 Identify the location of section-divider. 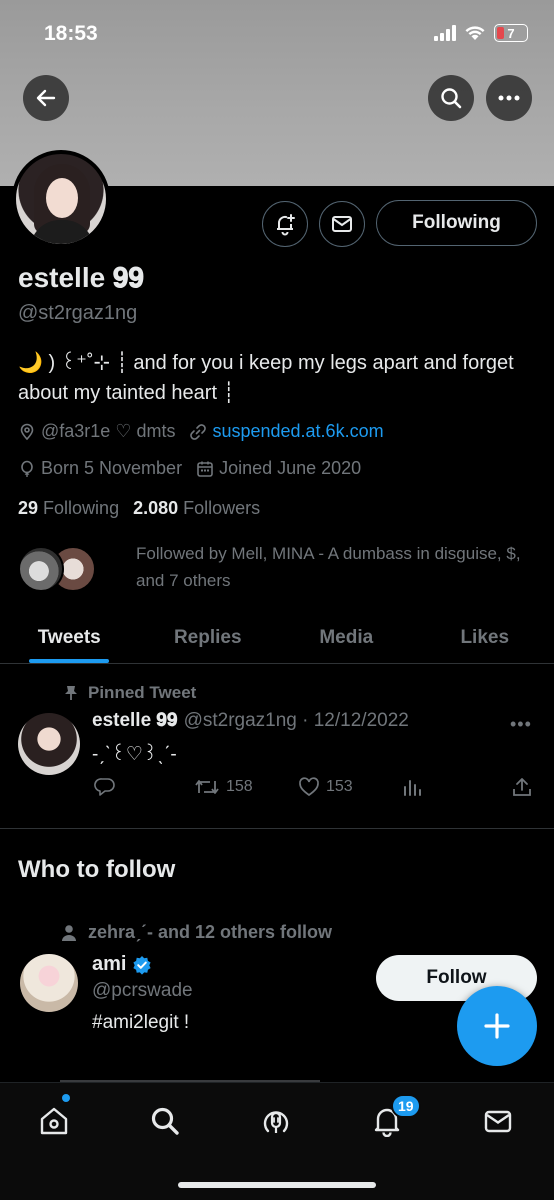
(277, 828).